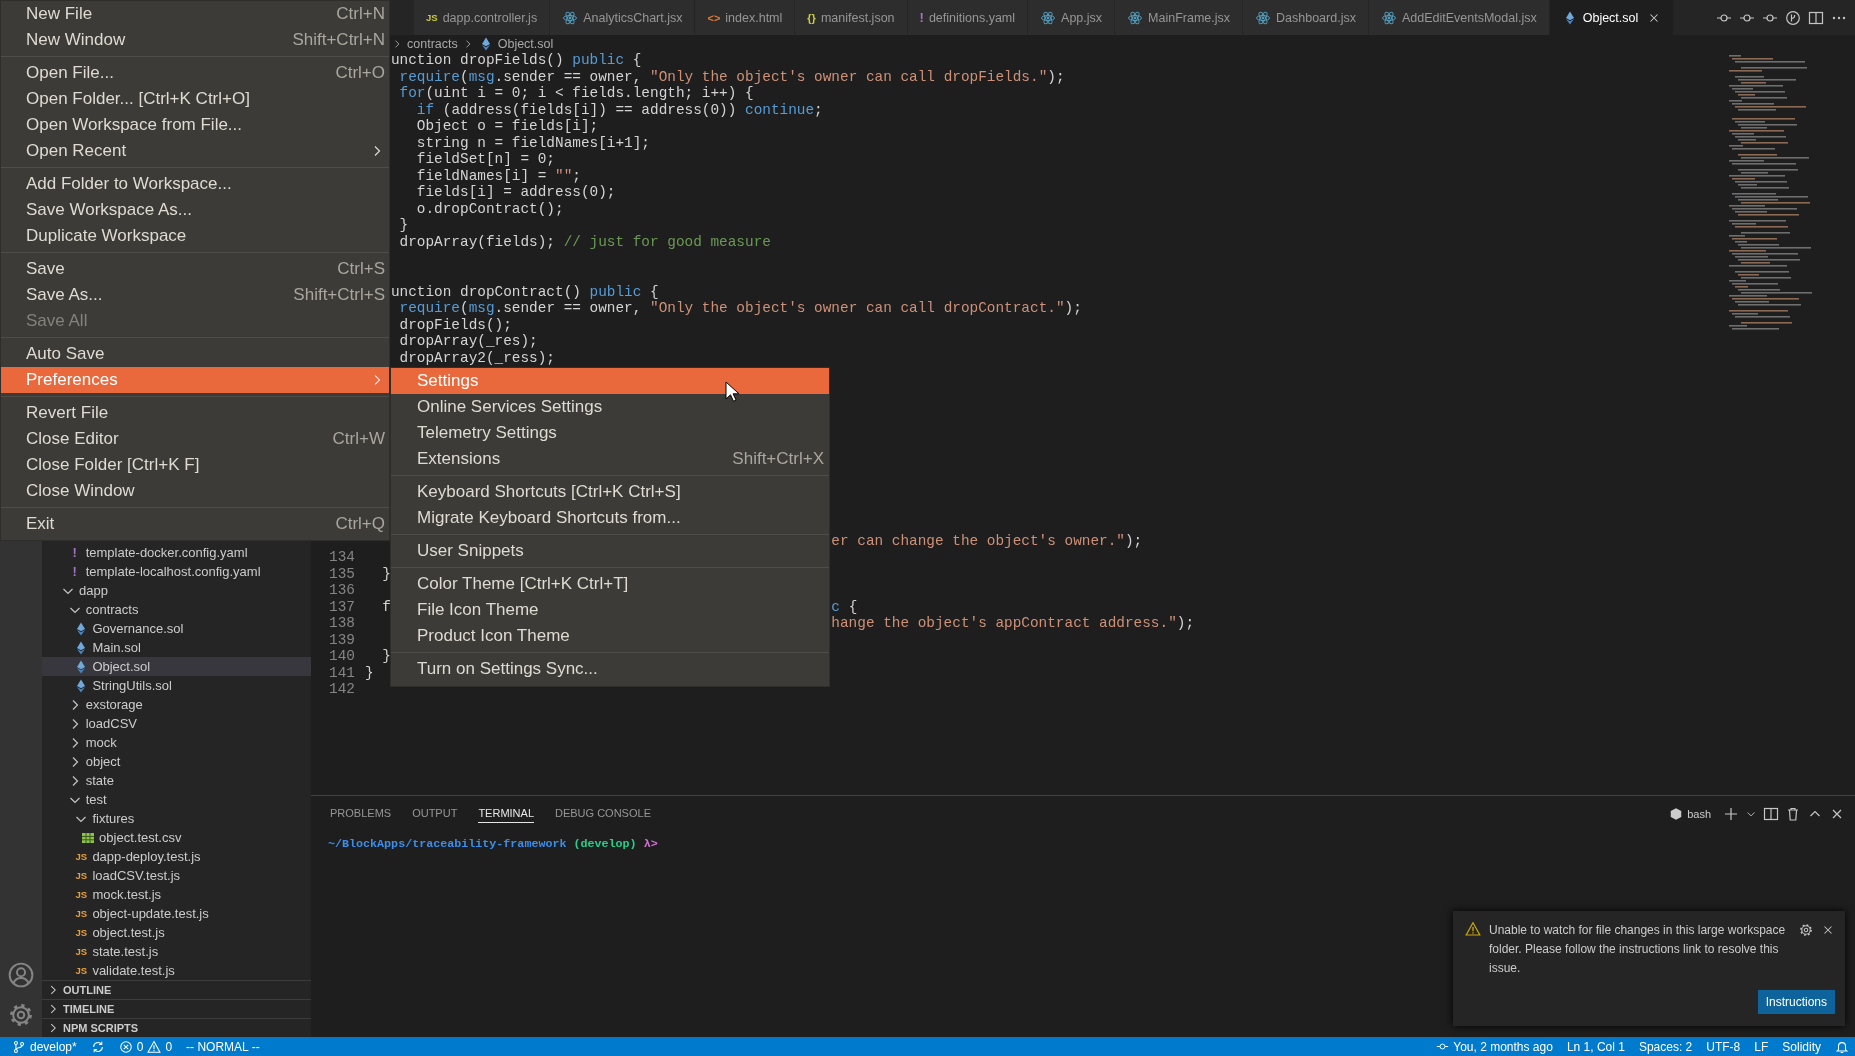  Describe the element at coordinates (585, 242) in the screenshot. I see `code-text: dropArray(fields); // just for good measure` at that location.